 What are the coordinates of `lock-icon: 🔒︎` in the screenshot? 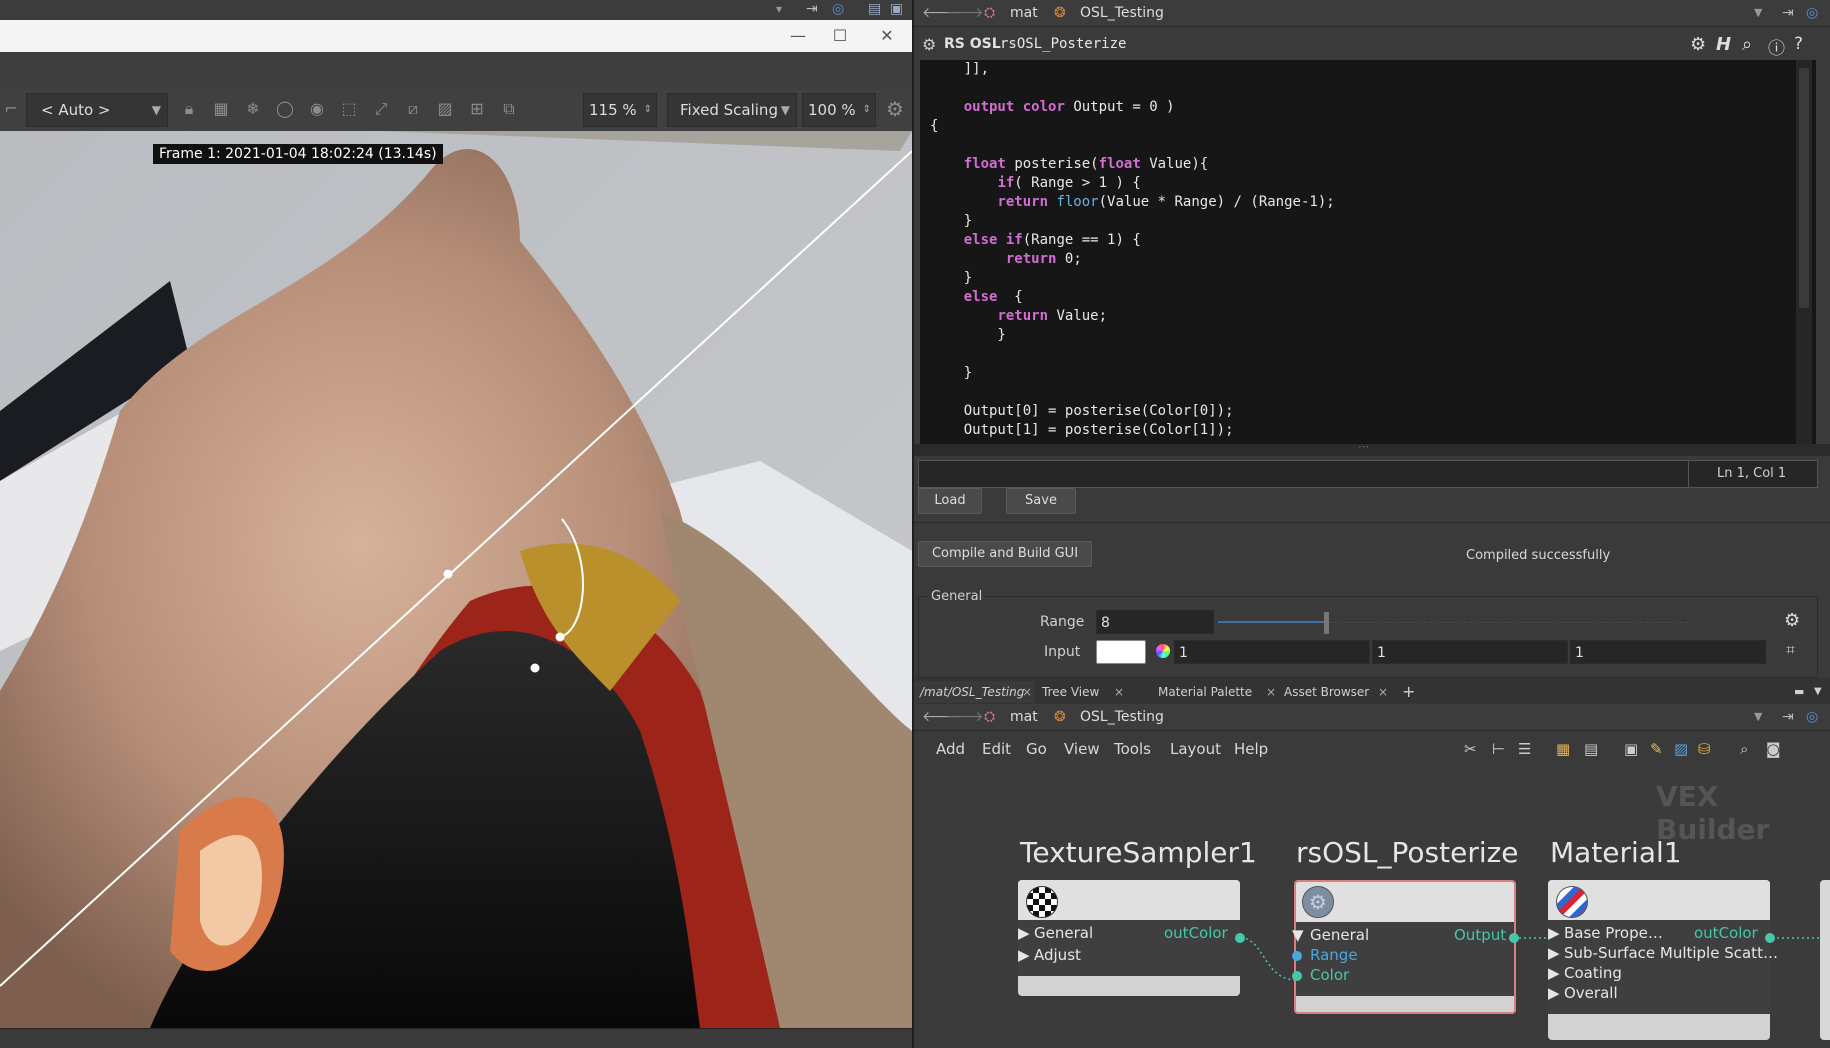 It's located at (189, 109).